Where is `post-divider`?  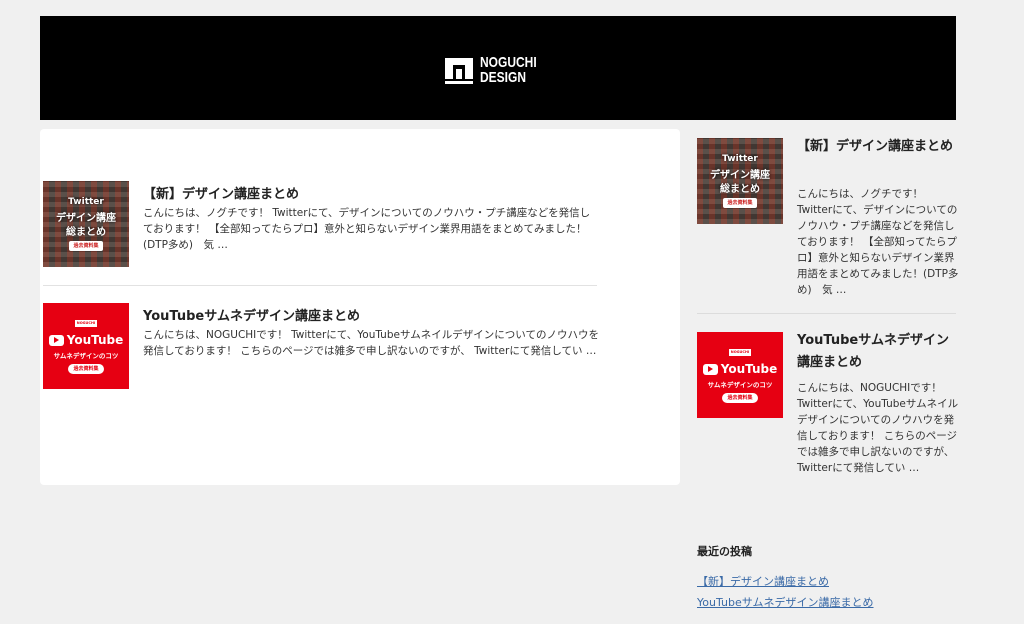 post-divider is located at coordinates (320, 285).